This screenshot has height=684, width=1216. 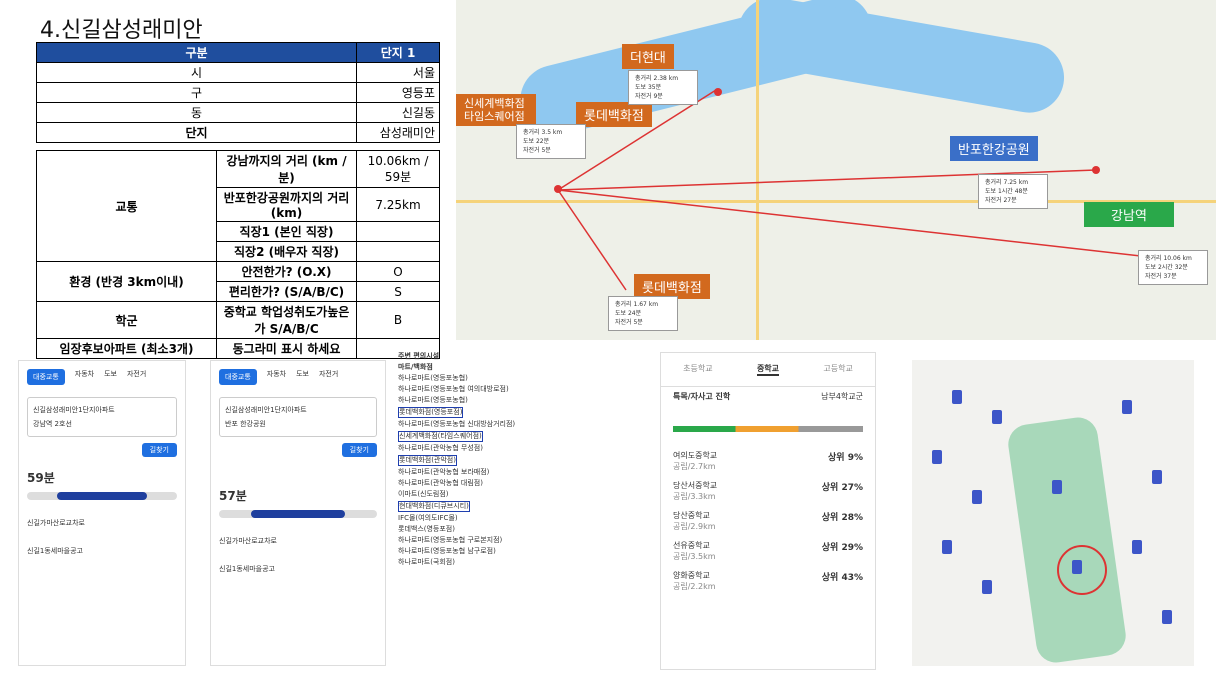 What do you see at coordinates (398, 231) in the screenshot?
I see `job1-answer` at bounding box center [398, 231].